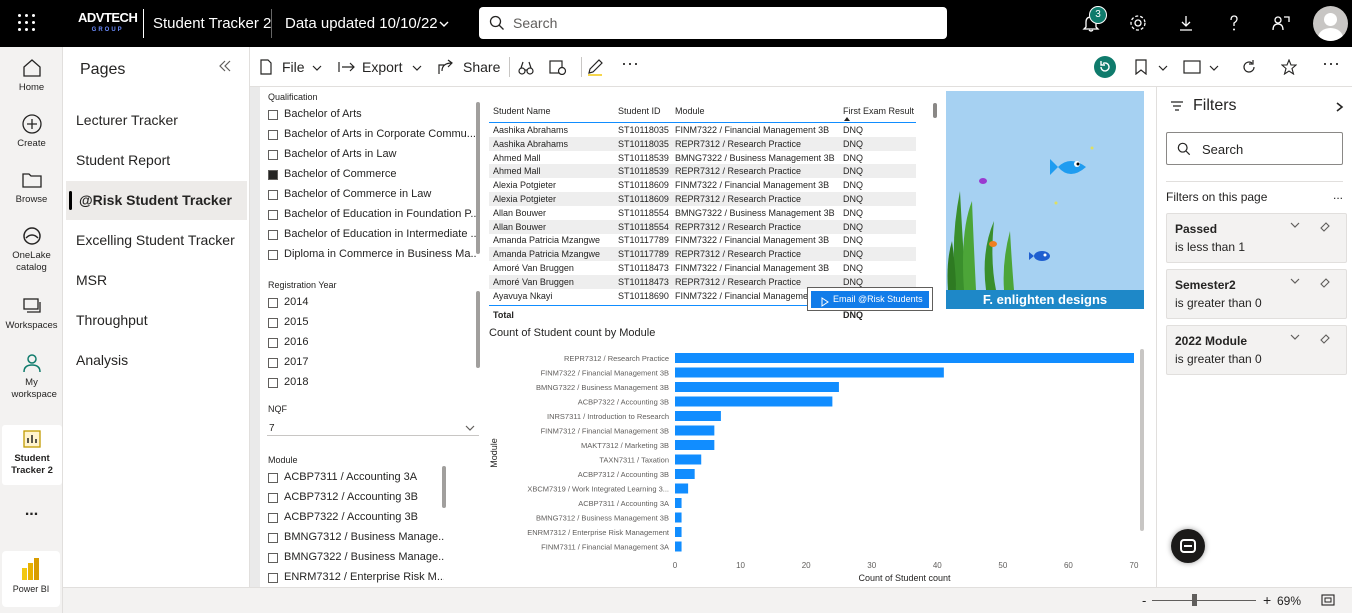  What do you see at coordinates (293, 67) in the screenshot?
I see `file-menu: File` at bounding box center [293, 67].